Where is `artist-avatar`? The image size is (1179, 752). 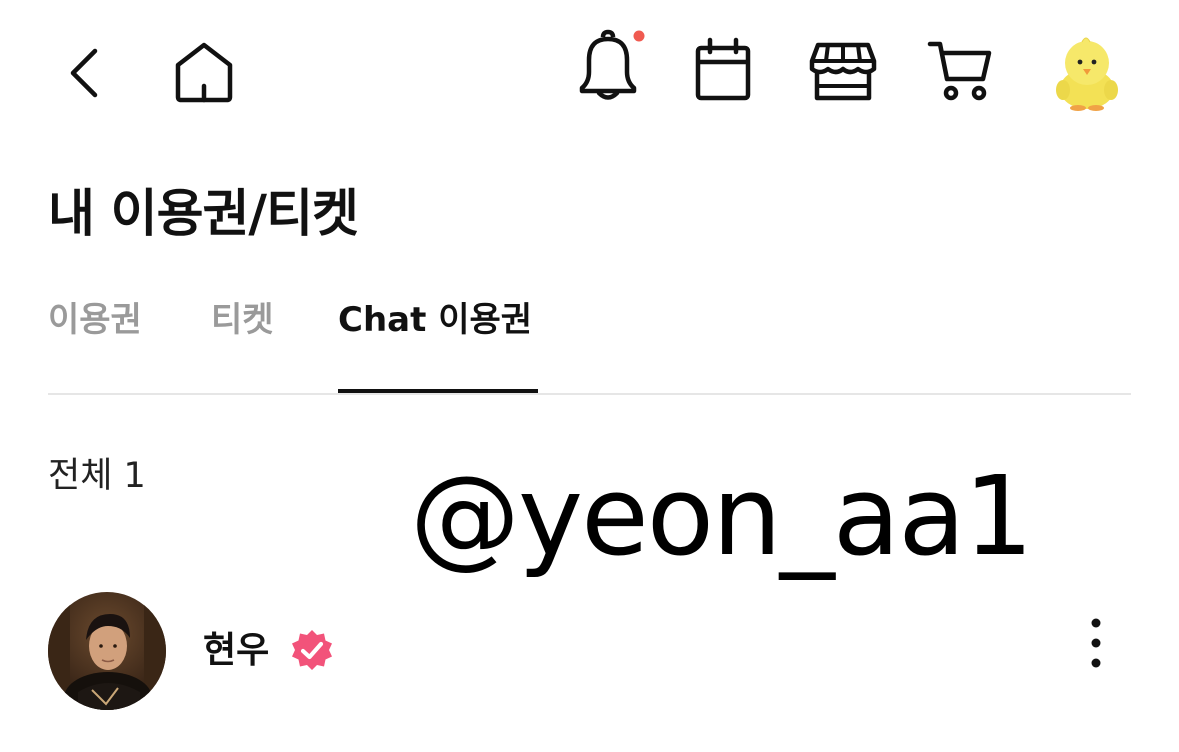 artist-avatar is located at coordinates (107, 651).